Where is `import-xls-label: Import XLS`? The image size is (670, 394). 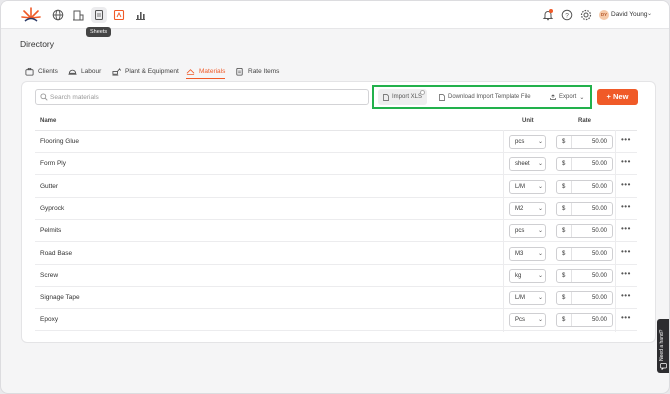 import-xls-label: Import XLS is located at coordinates (407, 97).